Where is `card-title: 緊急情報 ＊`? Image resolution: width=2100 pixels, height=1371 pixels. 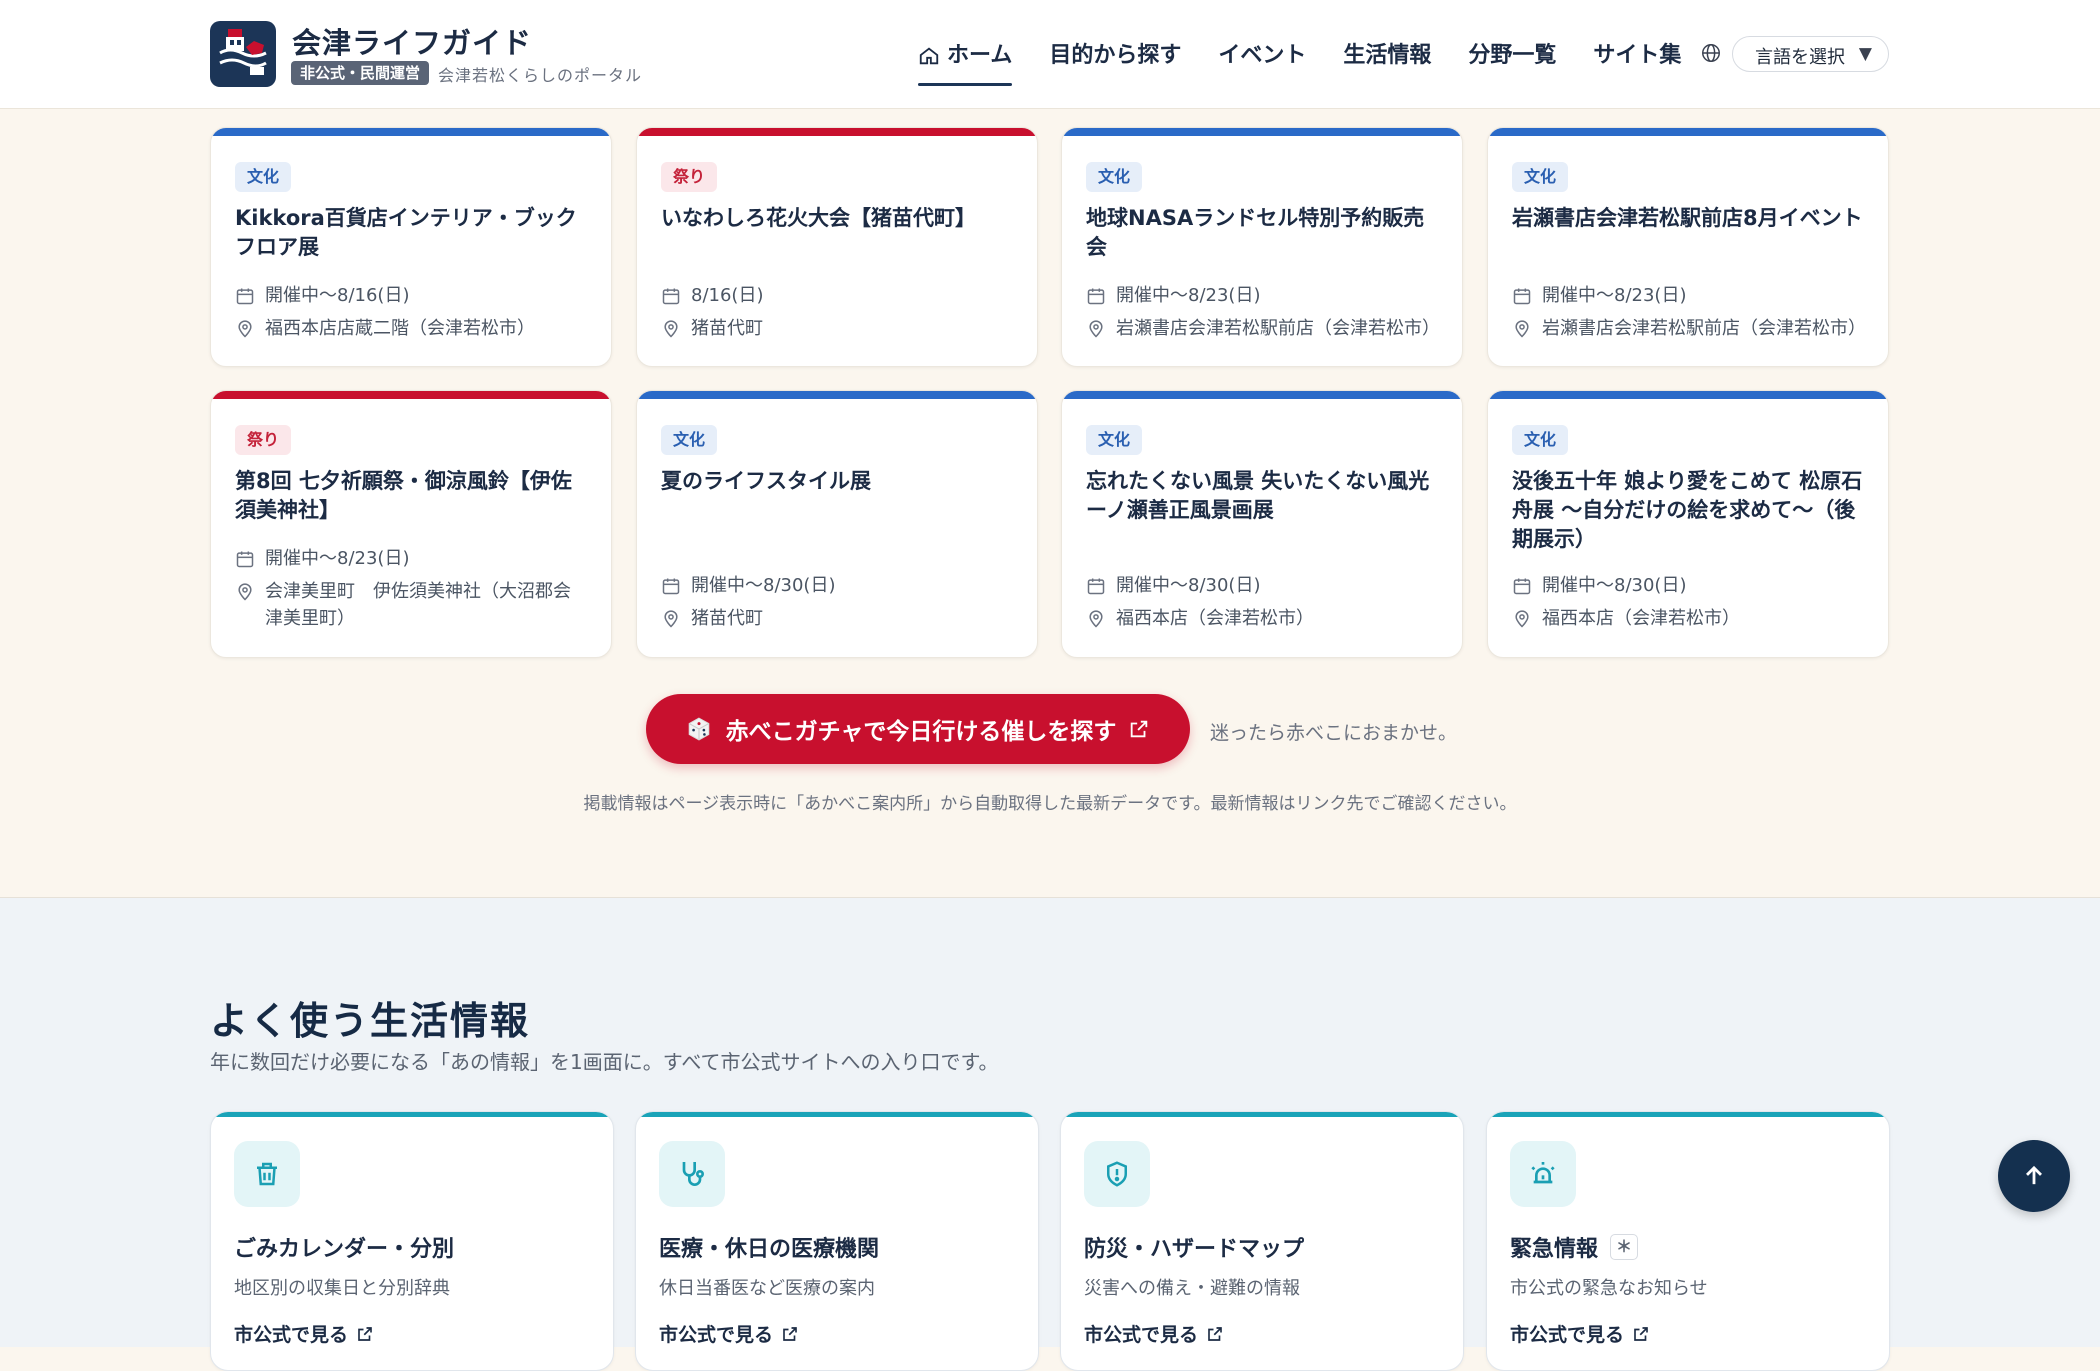 card-title: 緊急情報 ＊ is located at coordinates (1574, 1247).